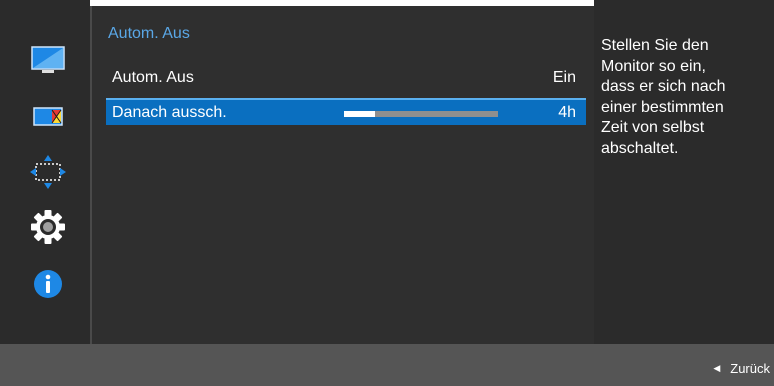 This screenshot has height=386, width=774. I want to click on back-arrow-icon: ◀, so click(717, 368).